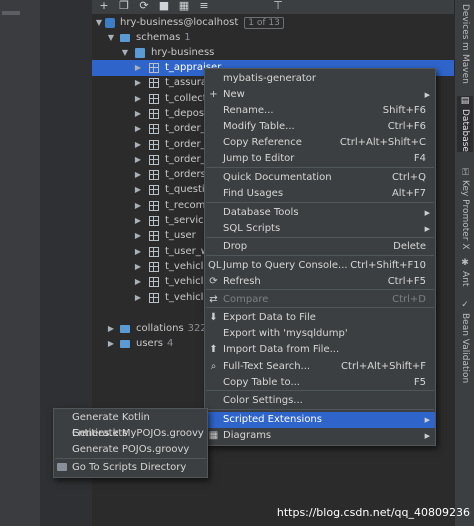  I want to click on menu-item-jump-to-editor: Jump to Editor F4, so click(320, 159).